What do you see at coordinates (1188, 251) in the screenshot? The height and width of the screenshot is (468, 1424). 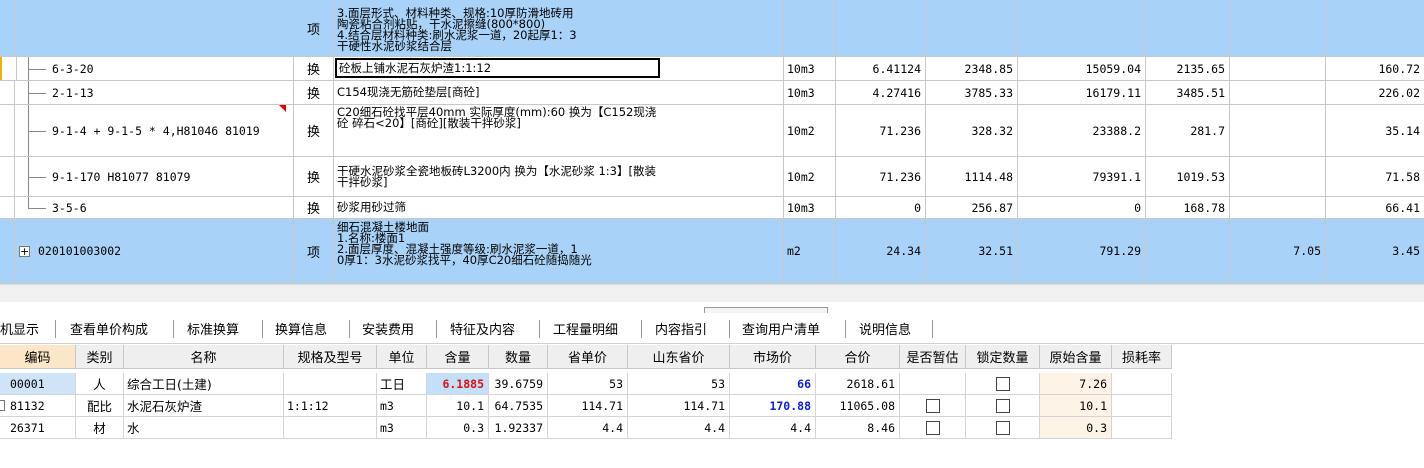 I see `c4-cell` at bounding box center [1188, 251].